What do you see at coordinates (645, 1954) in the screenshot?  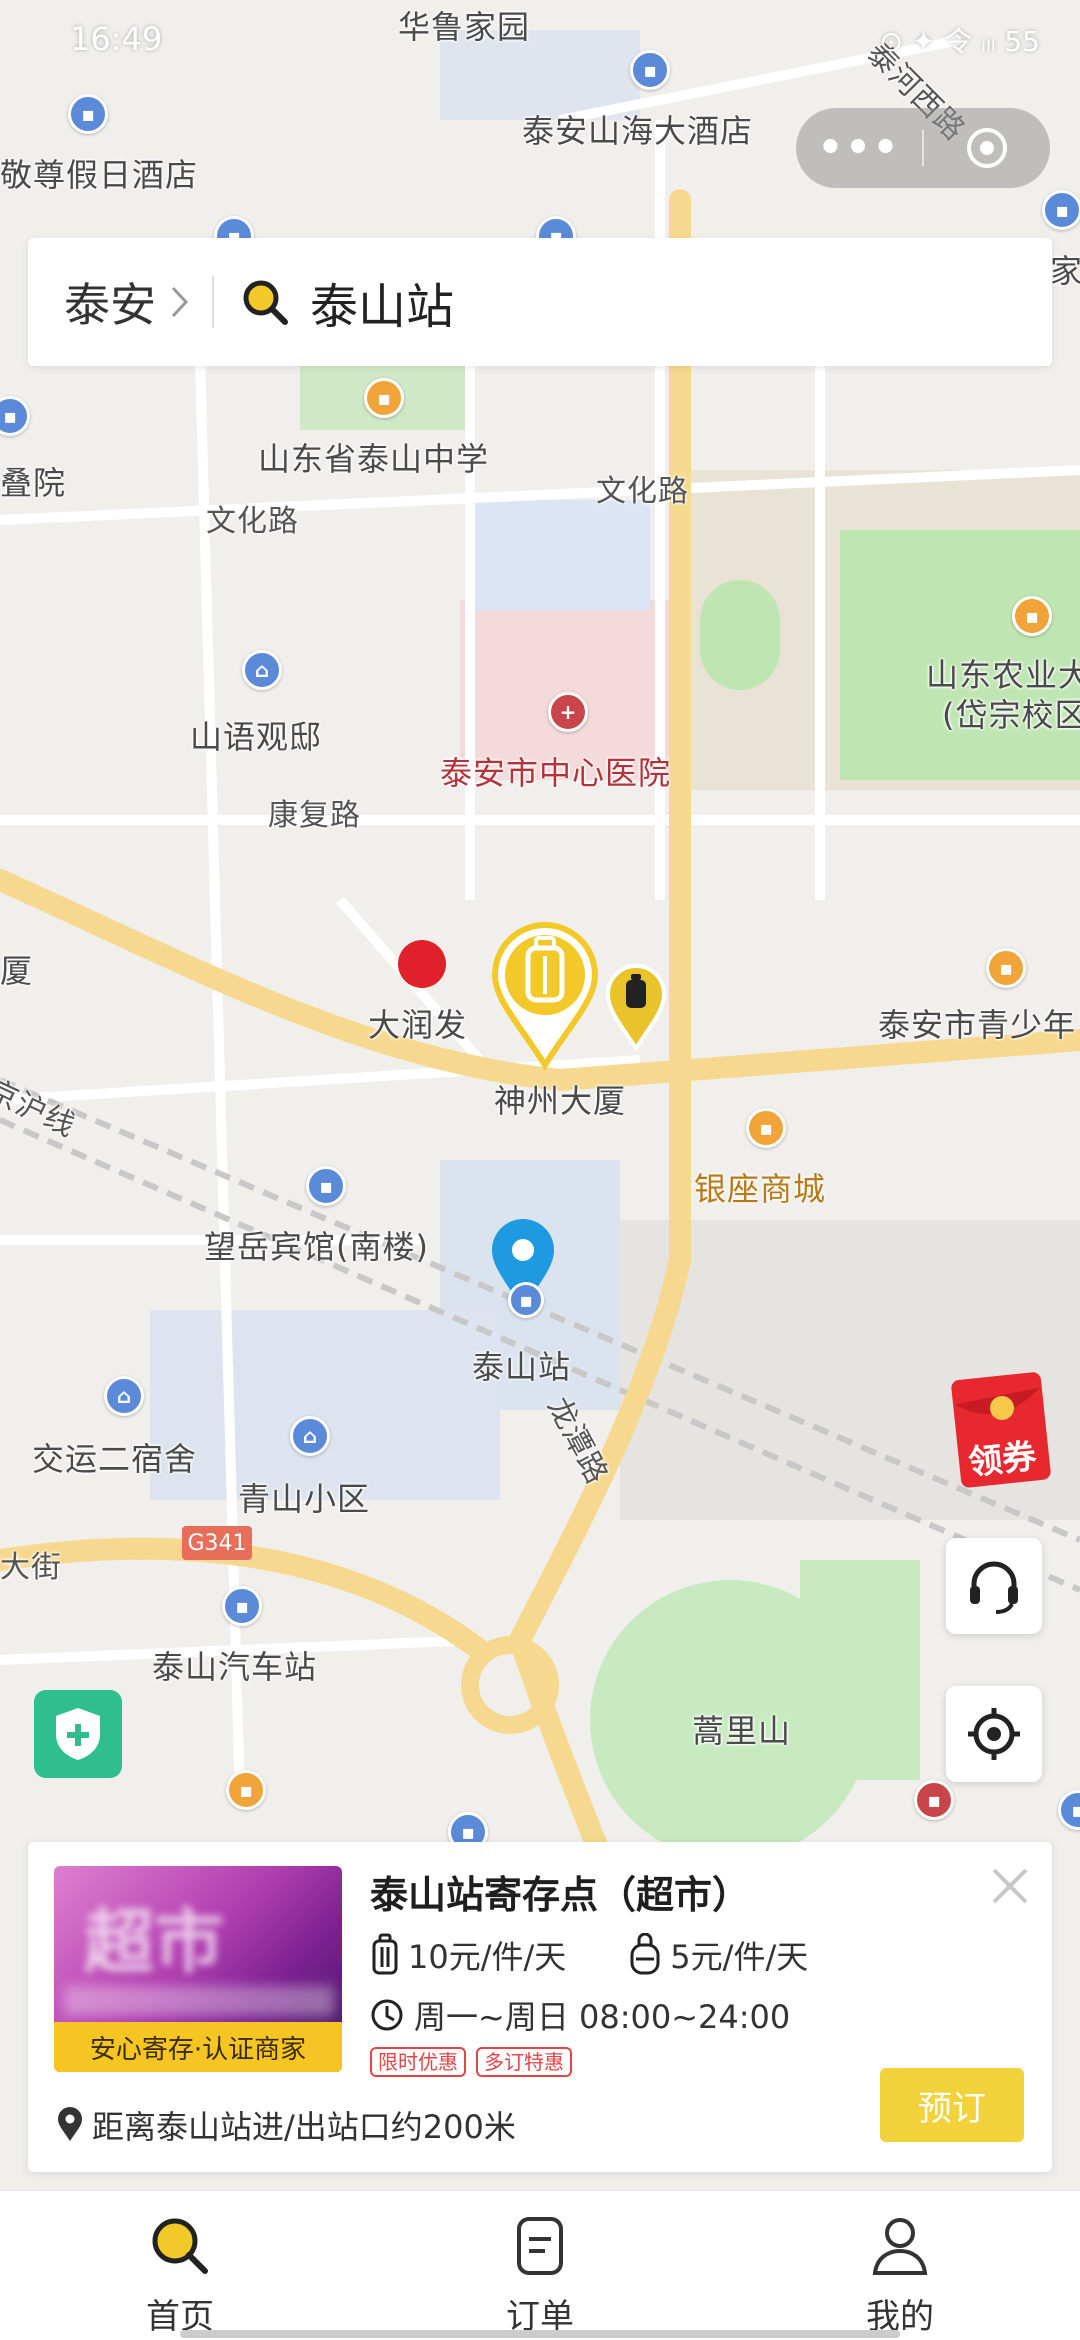 I see `backpack-icon` at bounding box center [645, 1954].